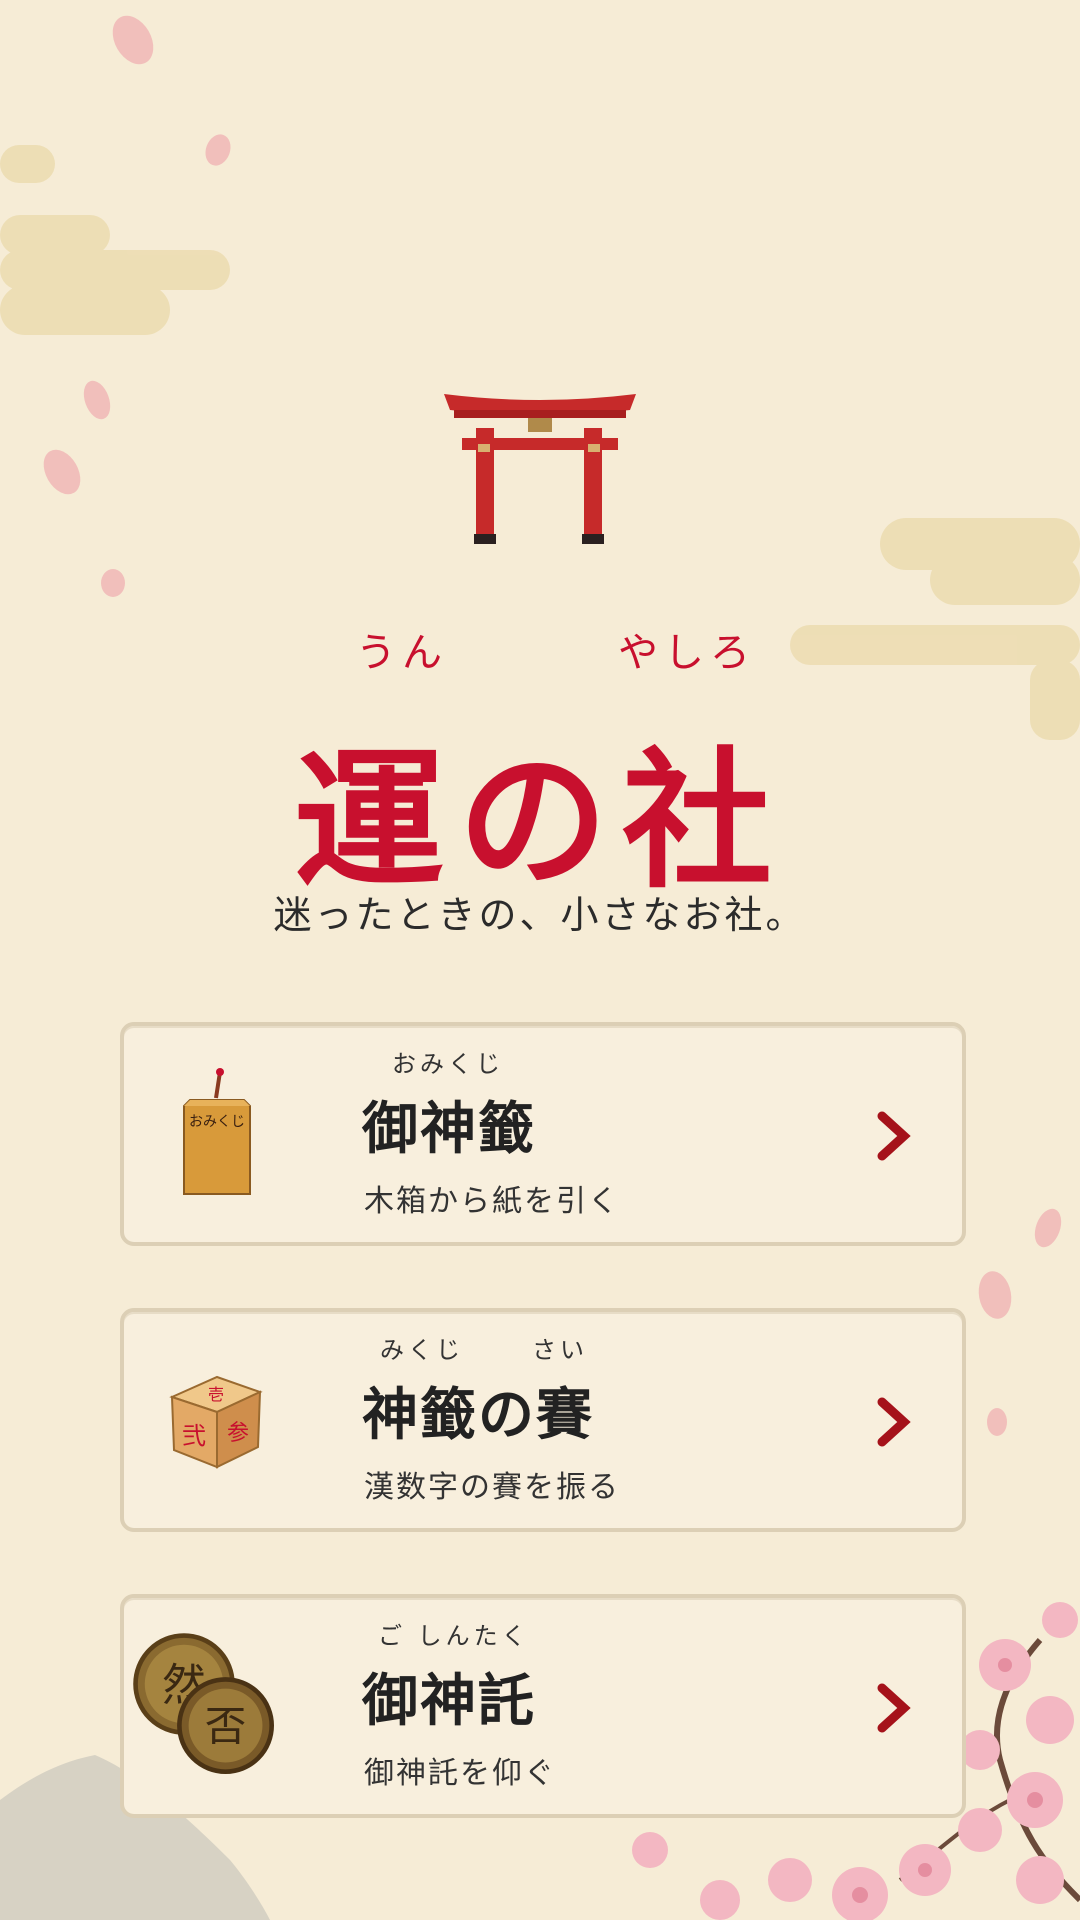  What do you see at coordinates (217, 1122) in the screenshot?
I see `omikuji-box-label: おみくじ` at bounding box center [217, 1122].